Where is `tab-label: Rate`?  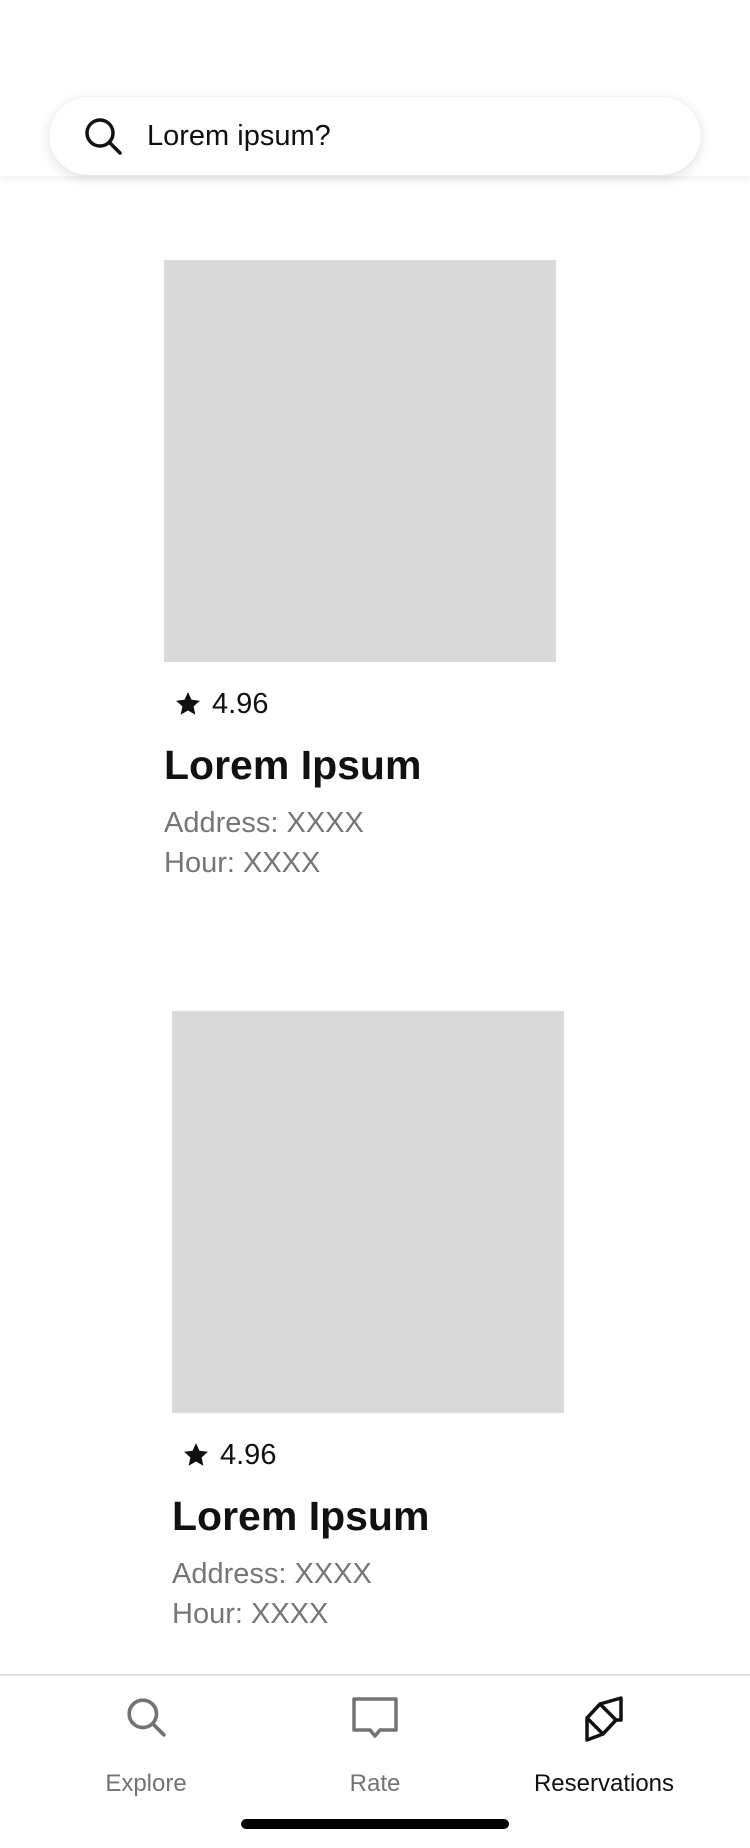 tab-label: Rate is located at coordinates (375, 1783).